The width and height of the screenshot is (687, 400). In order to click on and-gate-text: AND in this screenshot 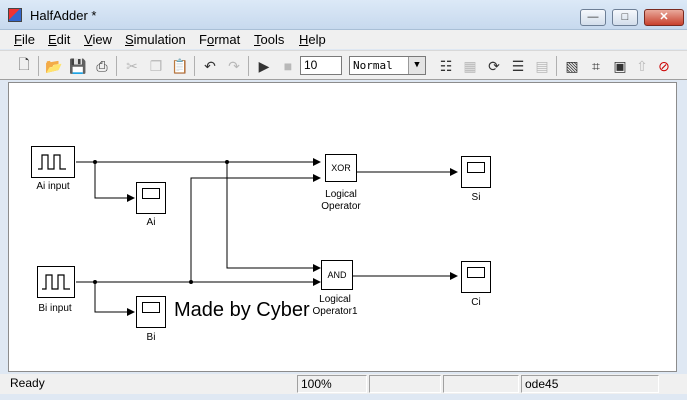, I will do `click(337, 275)`.